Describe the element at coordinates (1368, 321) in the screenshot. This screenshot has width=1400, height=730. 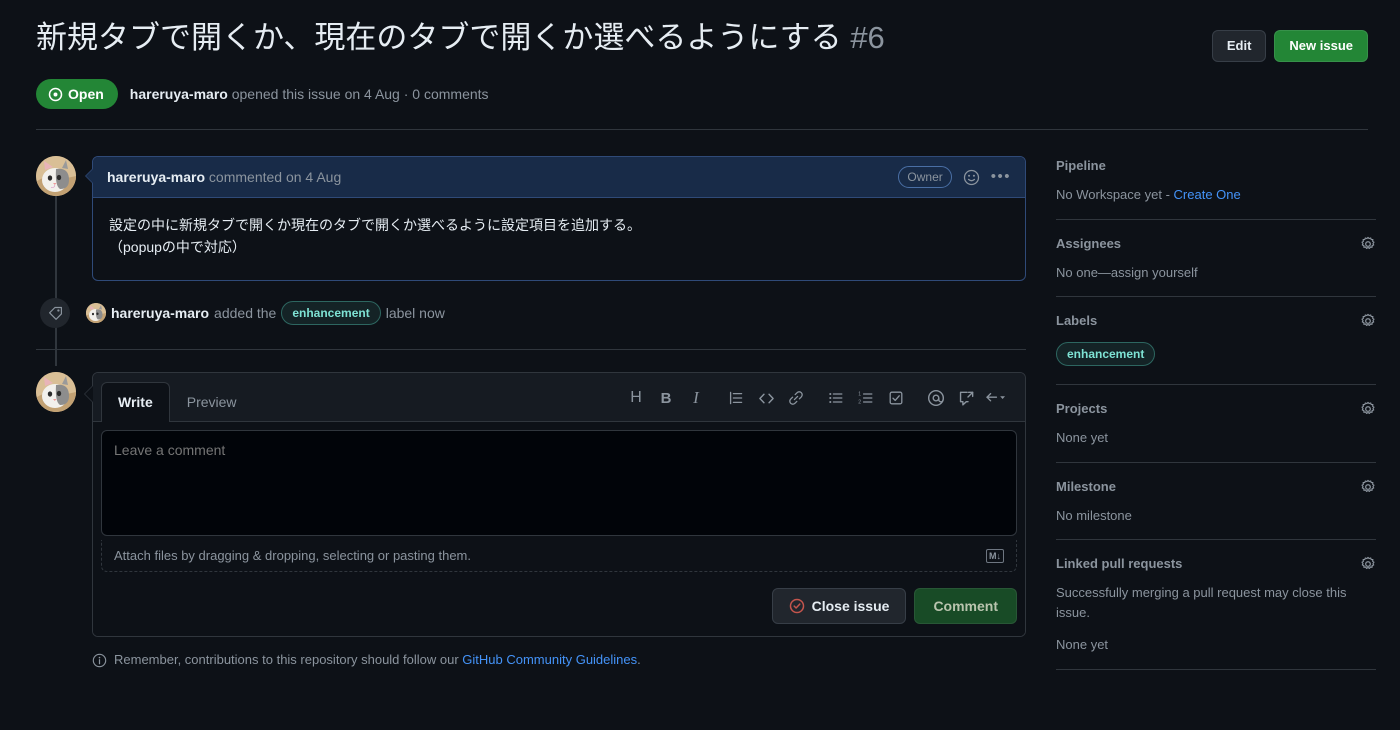
I see `labels-gear-icon` at that location.